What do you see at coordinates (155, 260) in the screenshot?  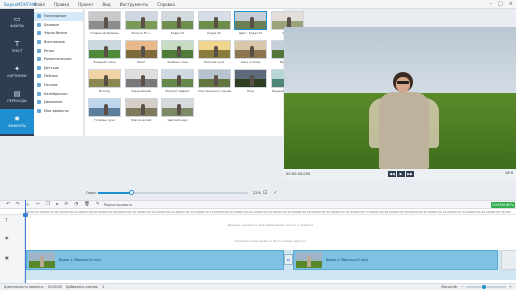 I see `video-clip: Видео-1-Обрезка-01.mp4` at bounding box center [155, 260].